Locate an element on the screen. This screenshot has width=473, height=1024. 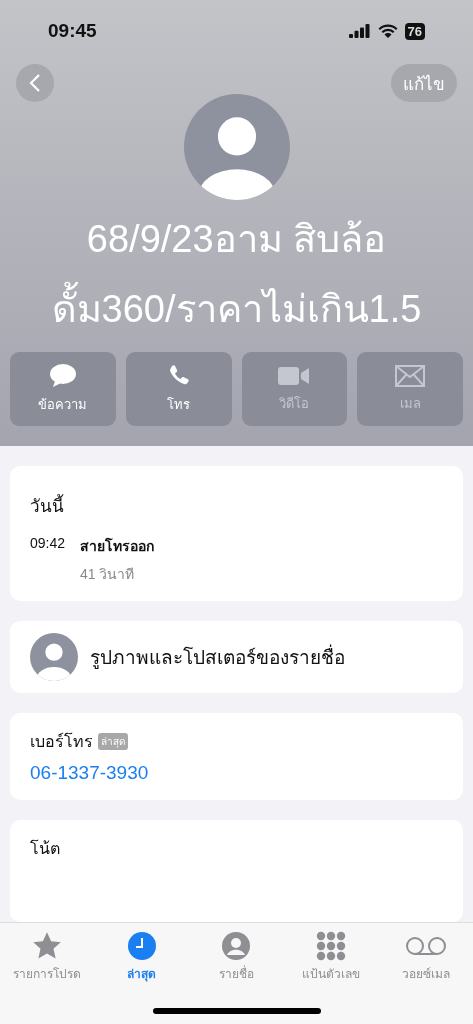
call-duration: 41 วินาที is located at coordinates (108, 574).